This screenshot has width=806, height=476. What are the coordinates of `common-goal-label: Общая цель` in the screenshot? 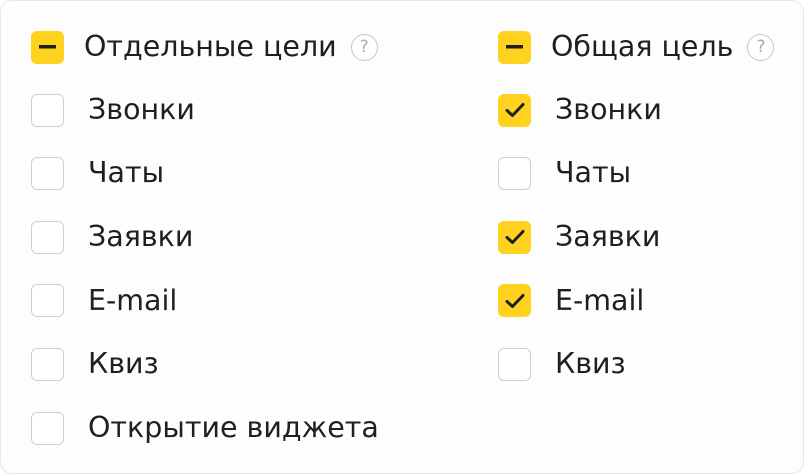 It's located at (642, 46).